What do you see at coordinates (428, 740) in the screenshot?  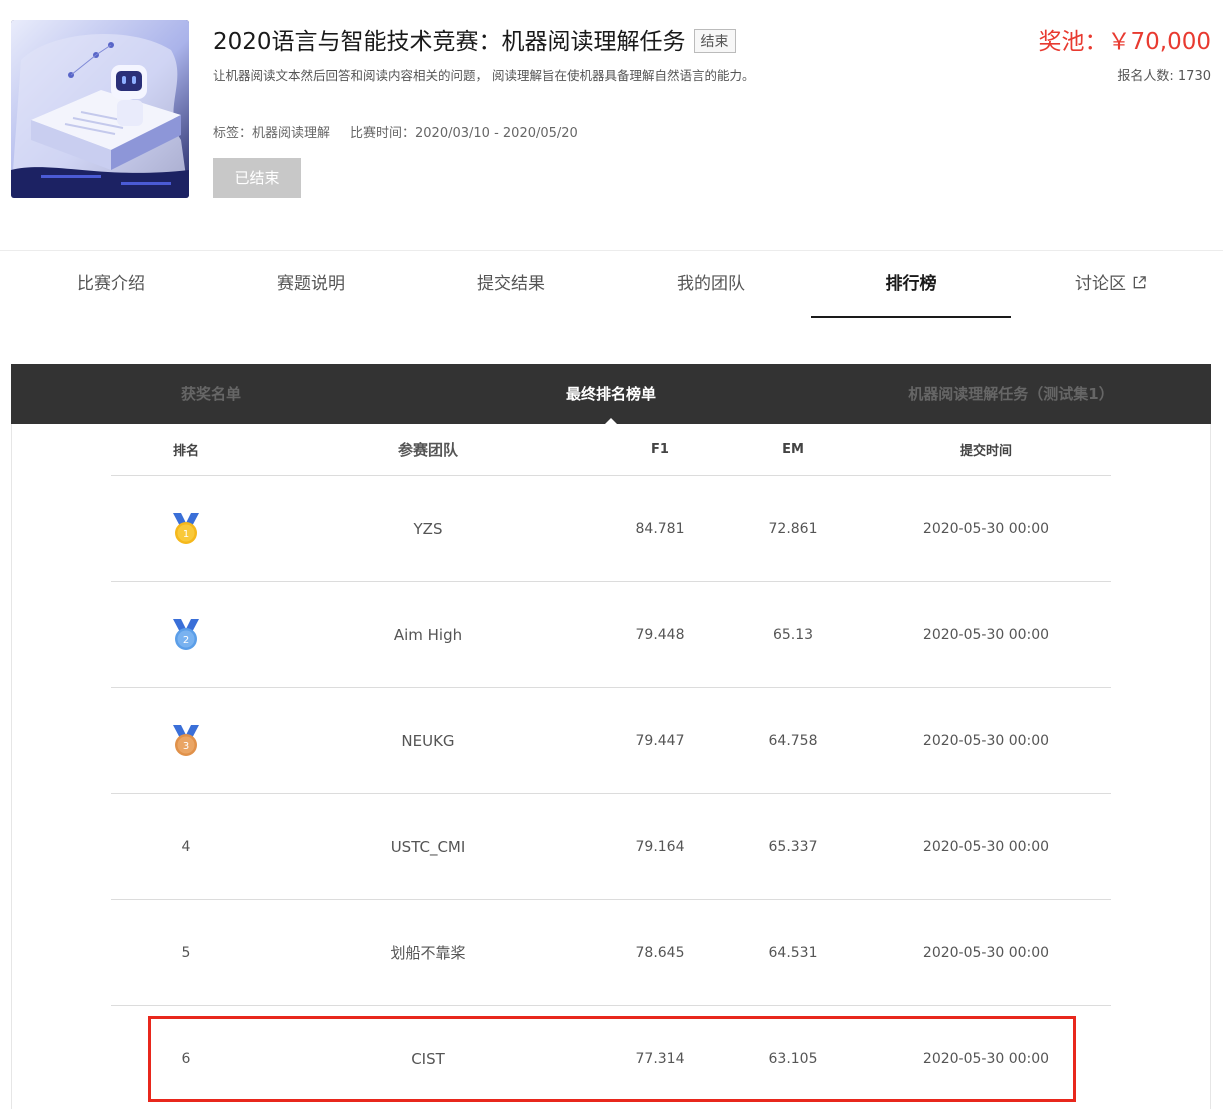 I see `team-cell: NEUKG` at bounding box center [428, 740].